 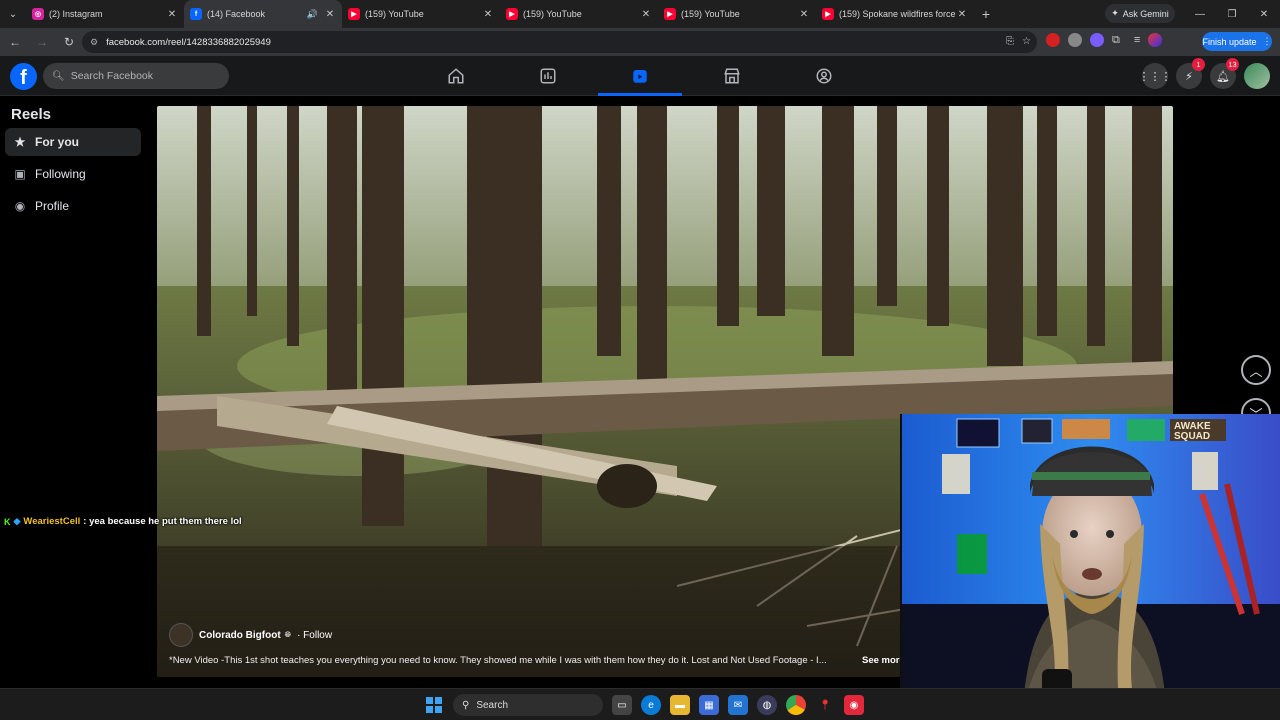 What do you see at coordinates (73, 142) in the screenshot?
I see `sidebar-item-for-you: ★ For you` at bounding box center [73, 142].